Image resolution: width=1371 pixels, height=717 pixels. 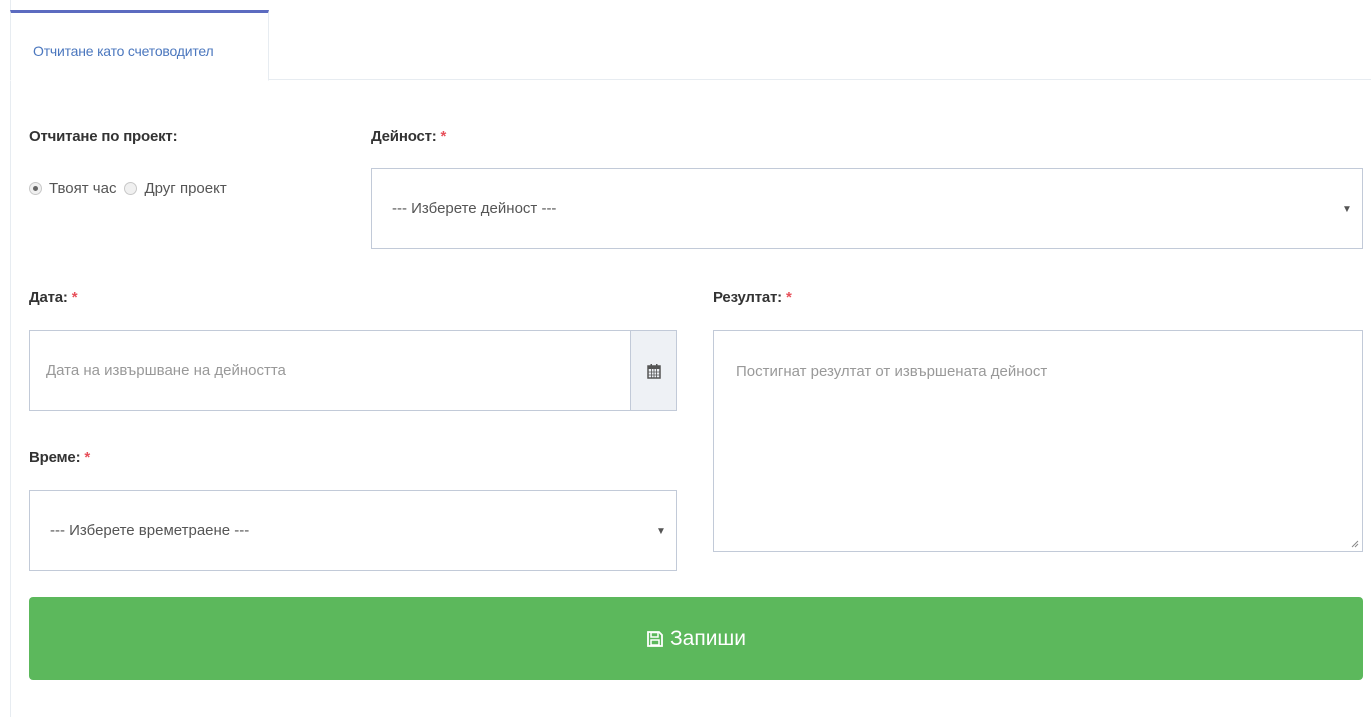 What do you see at coordinates (123, 51) in the screenshot?
I see `tab-label: Отчитане като счетоводител` at bounding box center [123, 51].